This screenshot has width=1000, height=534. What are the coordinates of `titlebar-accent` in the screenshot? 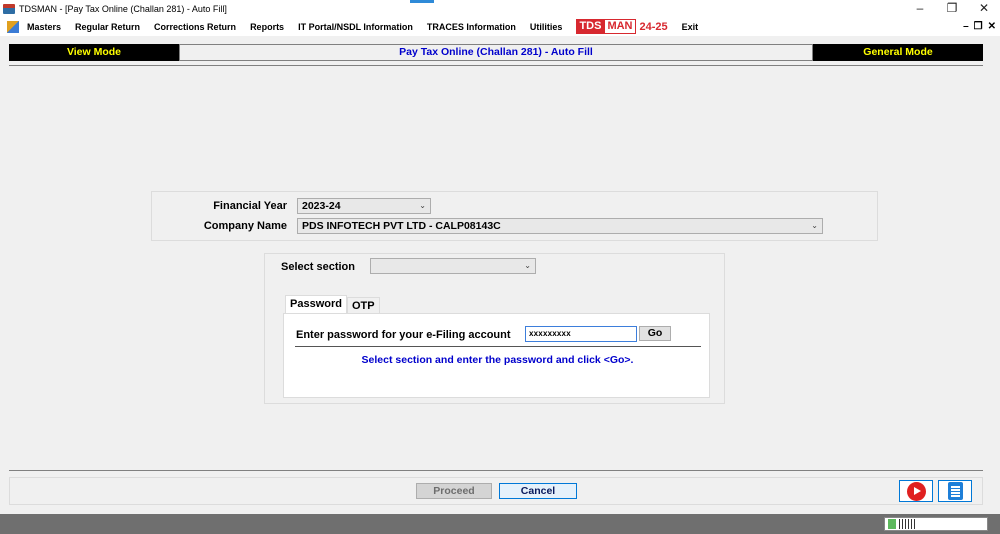 It's located at (422, 1).